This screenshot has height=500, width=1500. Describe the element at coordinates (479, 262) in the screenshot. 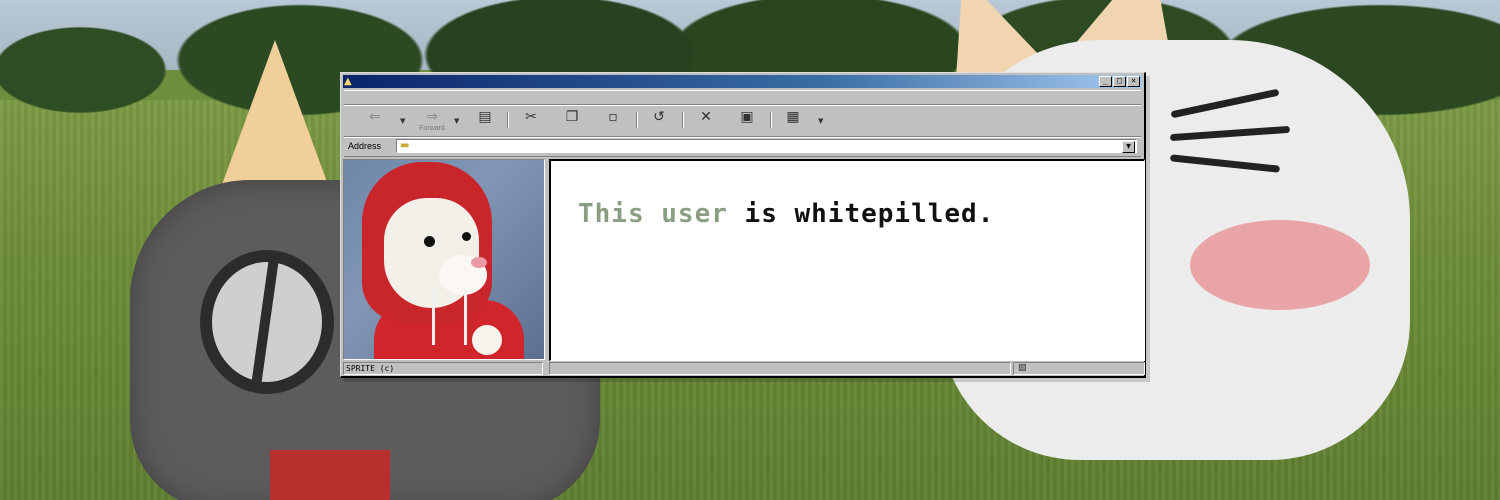

I see `ferret-nose` at that location.